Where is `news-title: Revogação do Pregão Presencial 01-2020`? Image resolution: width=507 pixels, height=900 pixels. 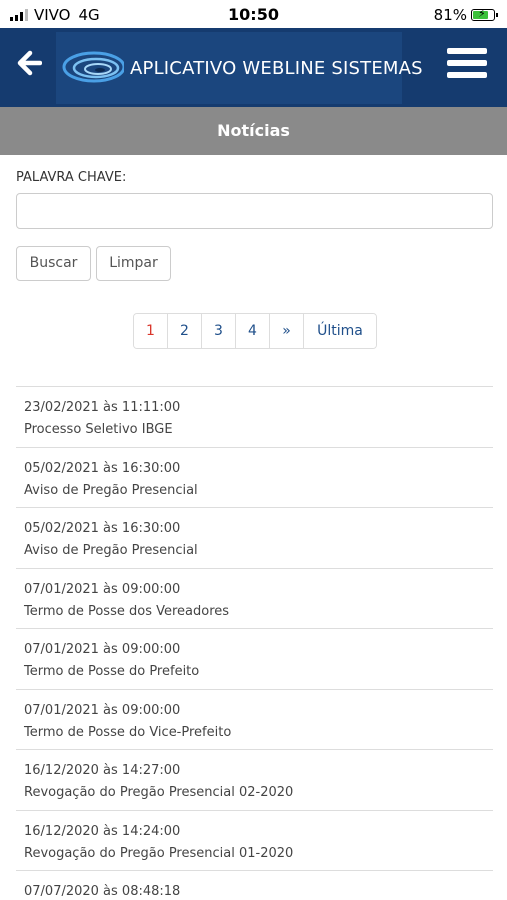
news-title: Revogação do Pregão Presencial 01-2020 is located at coordinates (159, 853).